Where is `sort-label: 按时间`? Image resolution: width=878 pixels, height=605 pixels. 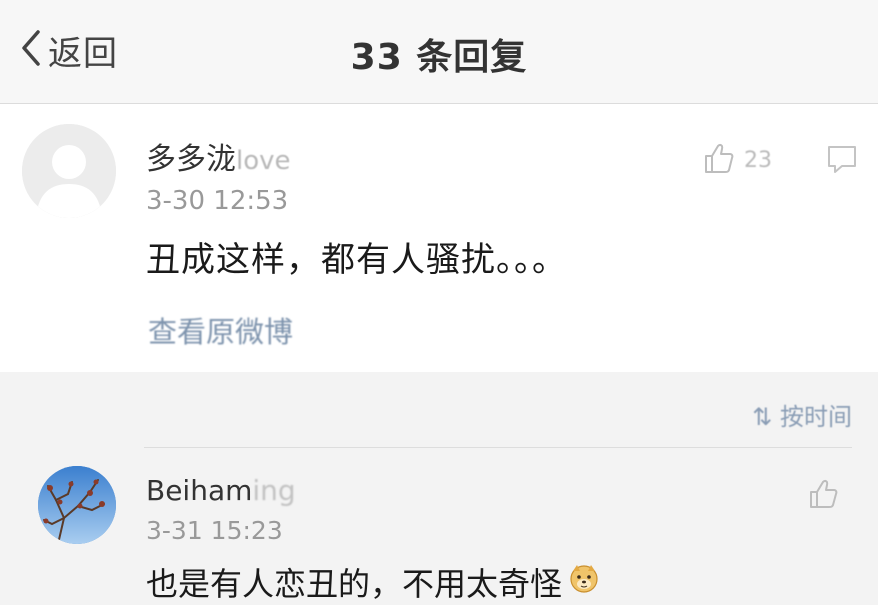
sort-label: 按时间 is located at coordinates (816, 417).